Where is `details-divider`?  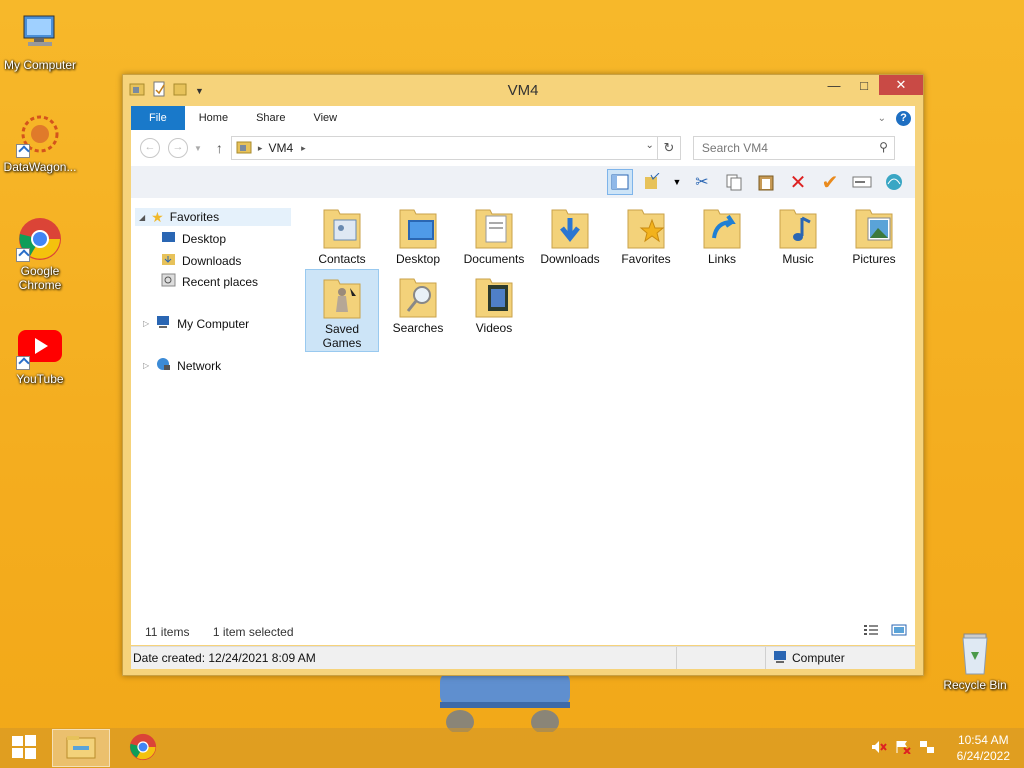
details-divider is located at coordinates (720, 658).